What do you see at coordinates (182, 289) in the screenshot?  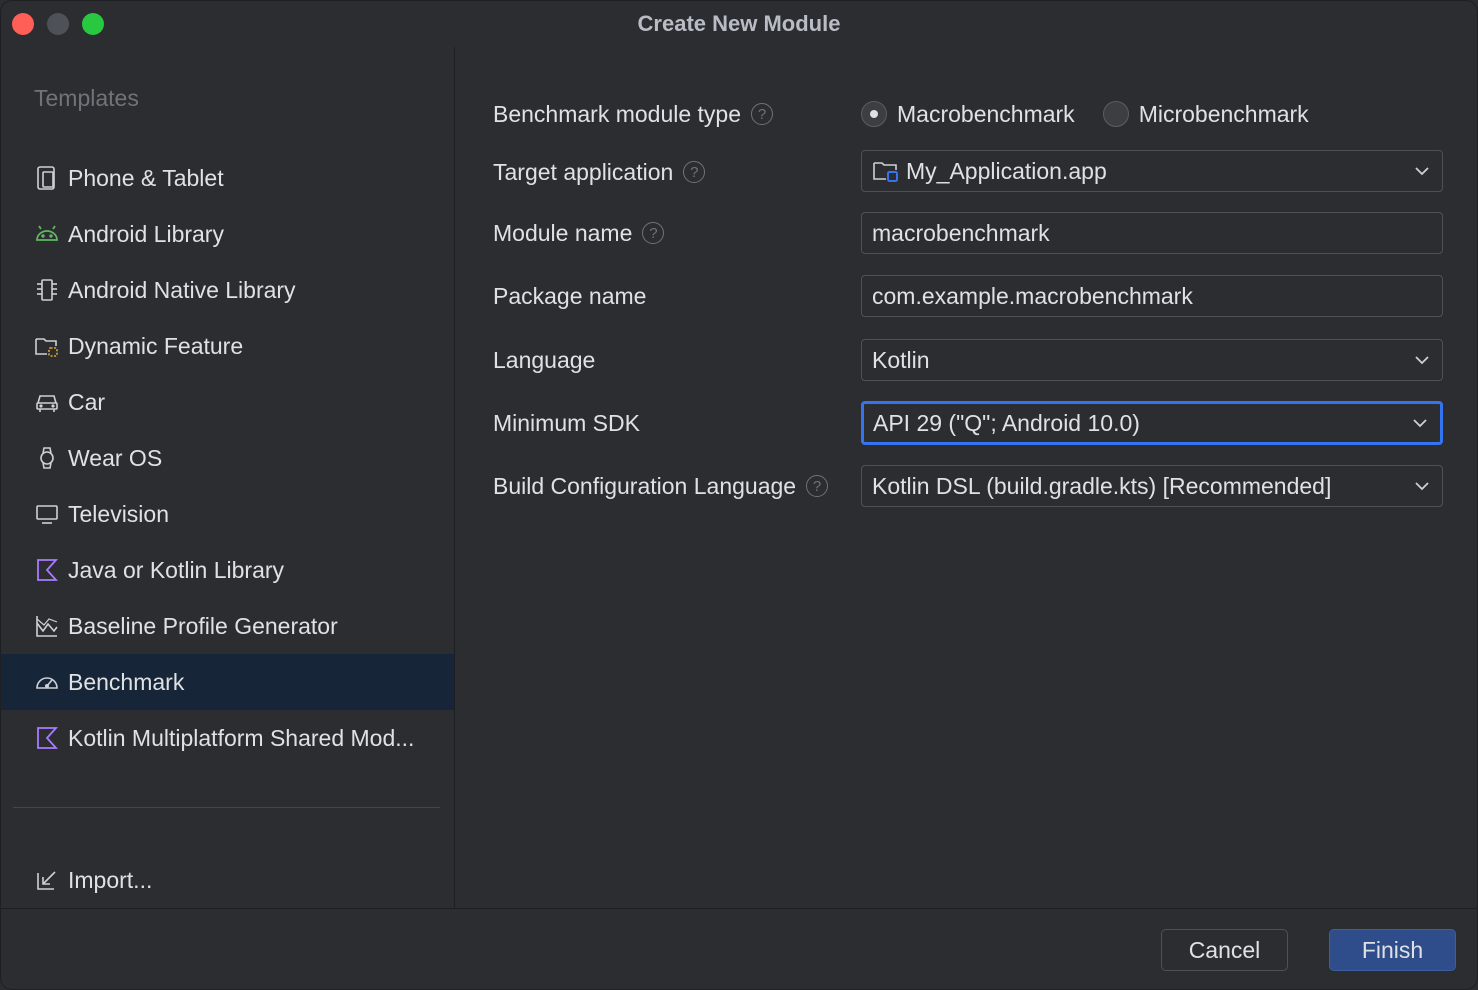 I see `sidebar-item-label: Android Native Library` at bounding box center [182, 289].